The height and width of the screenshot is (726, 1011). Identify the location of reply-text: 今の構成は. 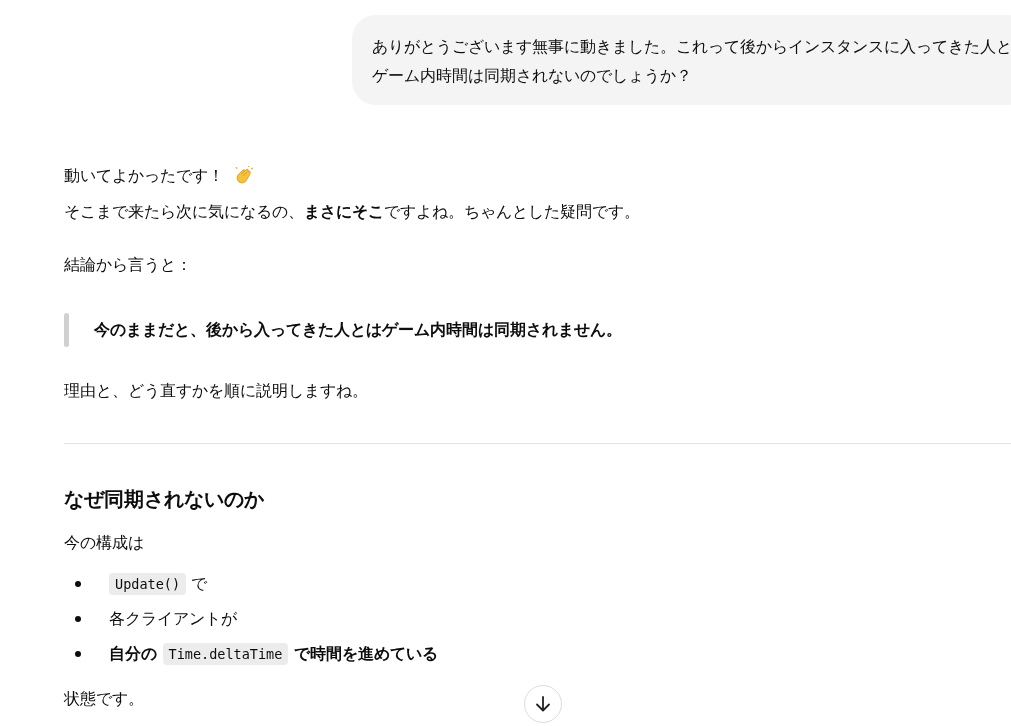
(104, 543).